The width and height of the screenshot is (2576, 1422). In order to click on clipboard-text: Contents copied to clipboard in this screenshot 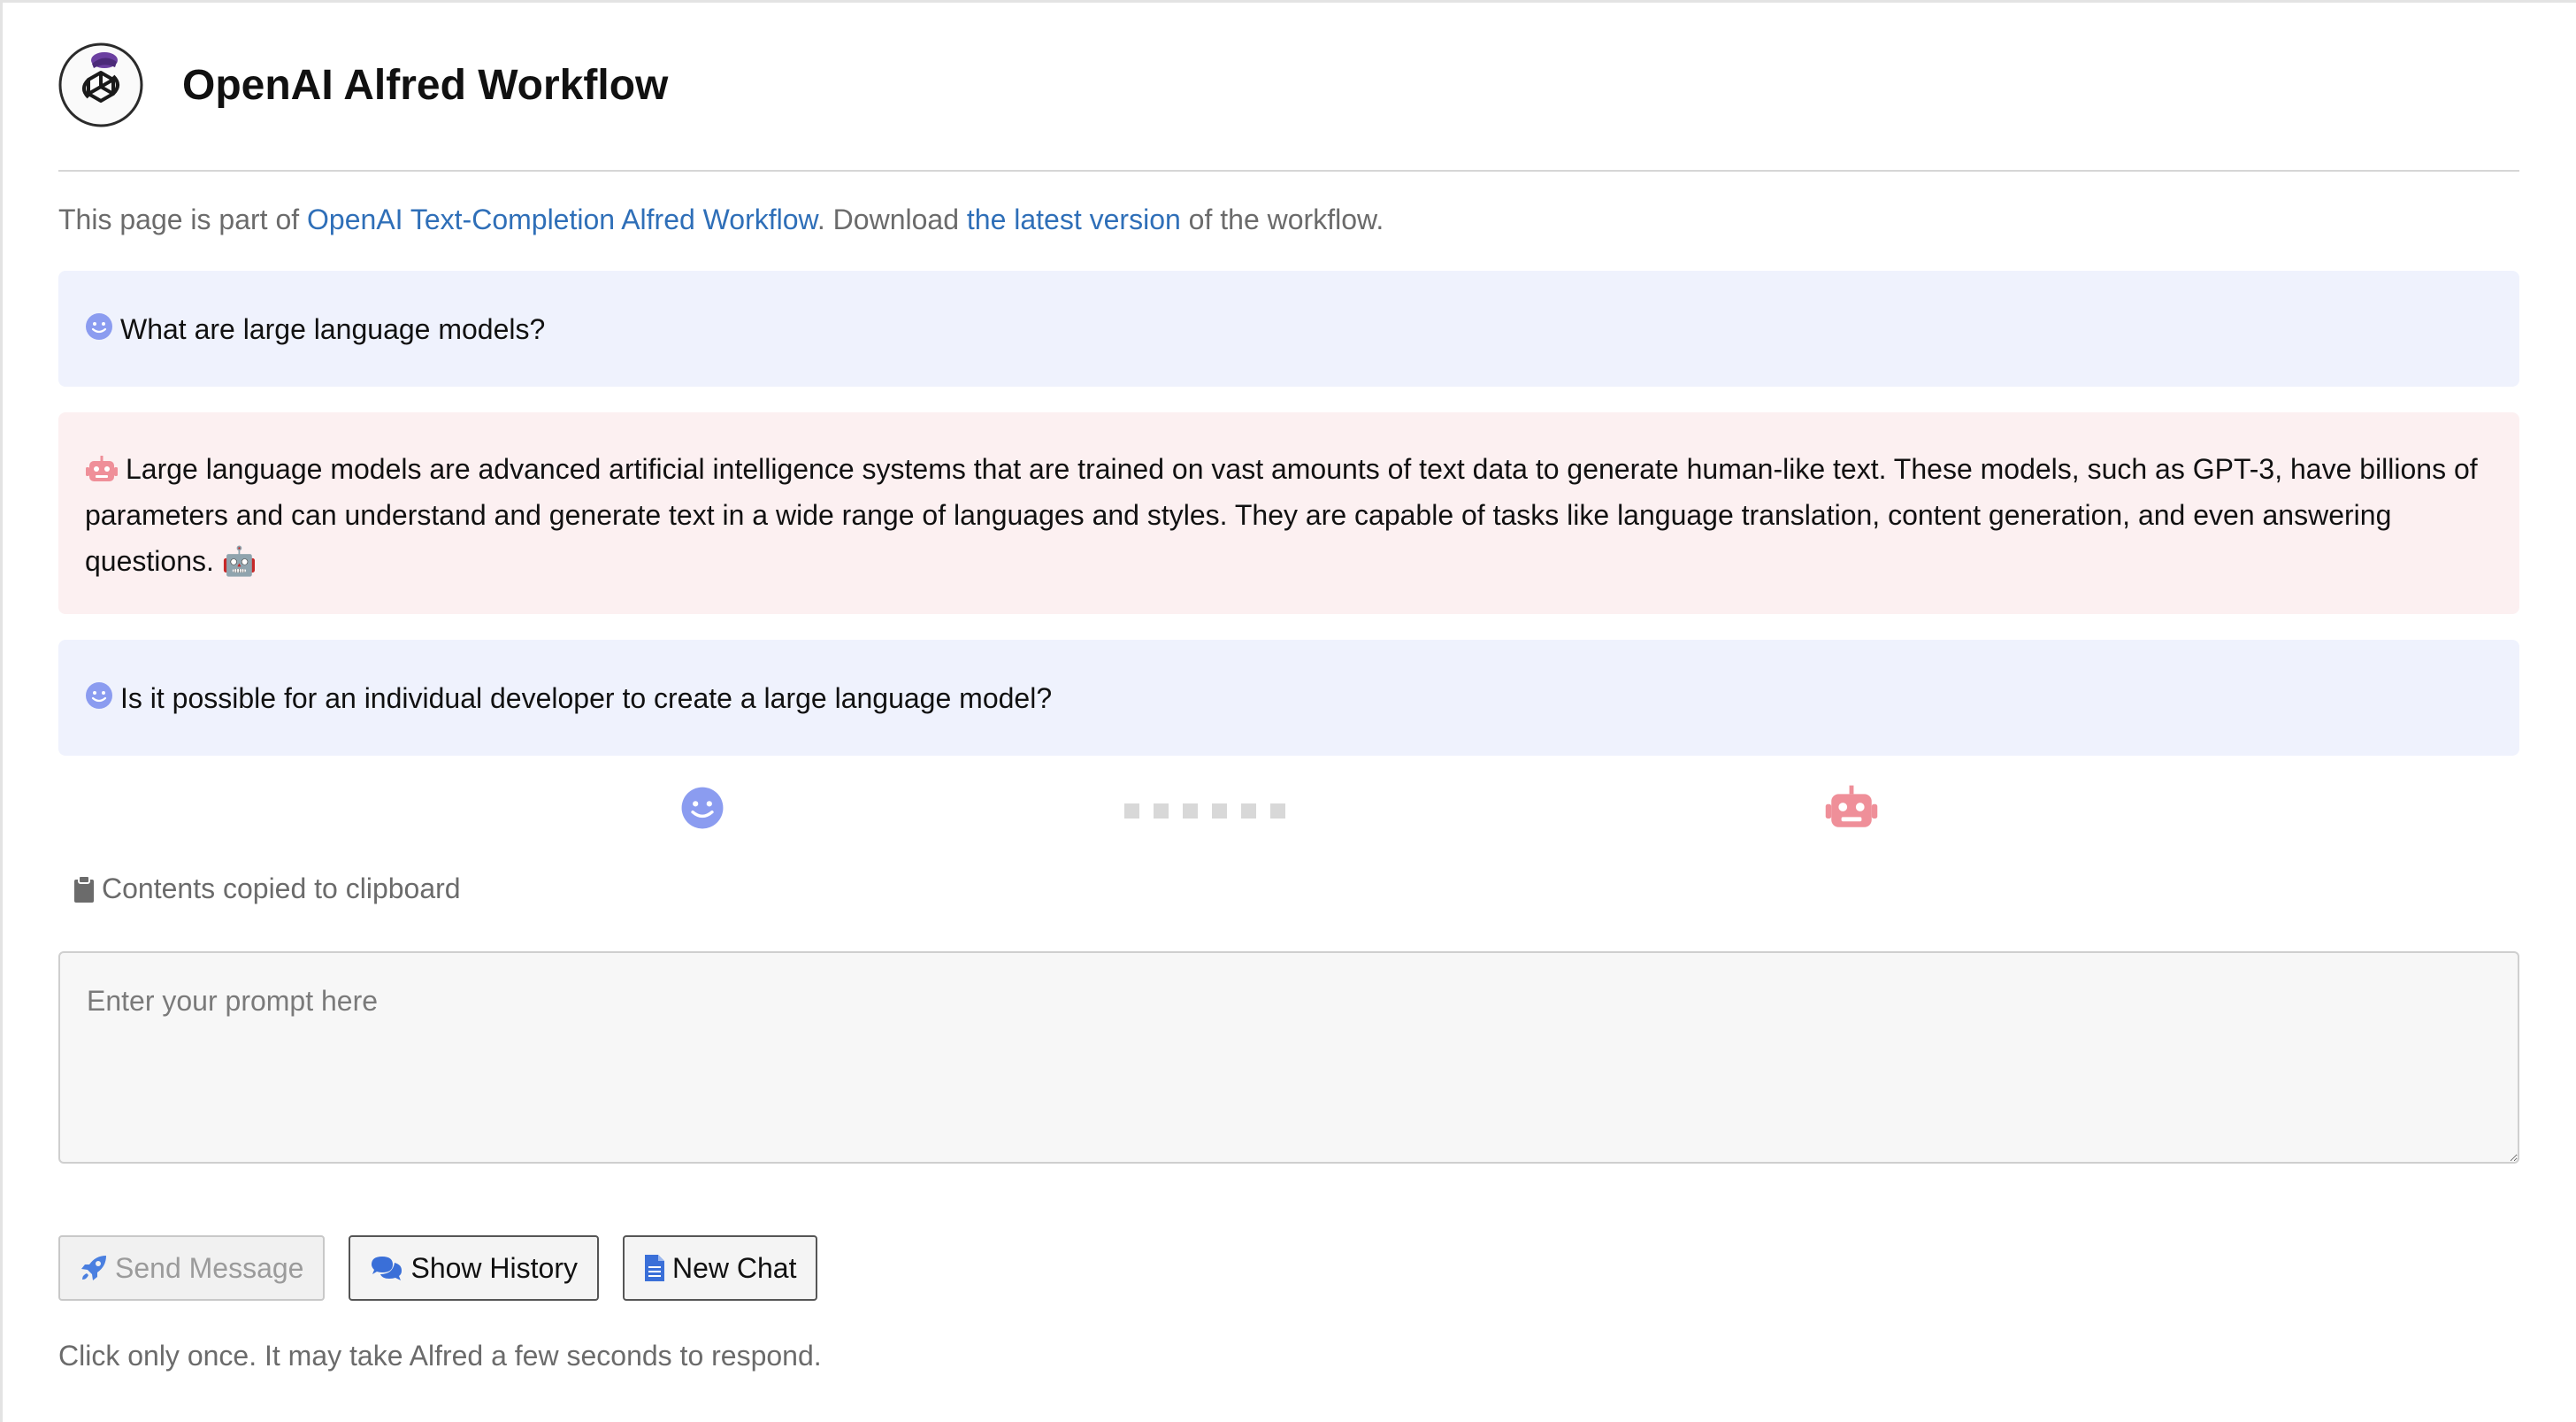, I will do `click(281, 888)`.